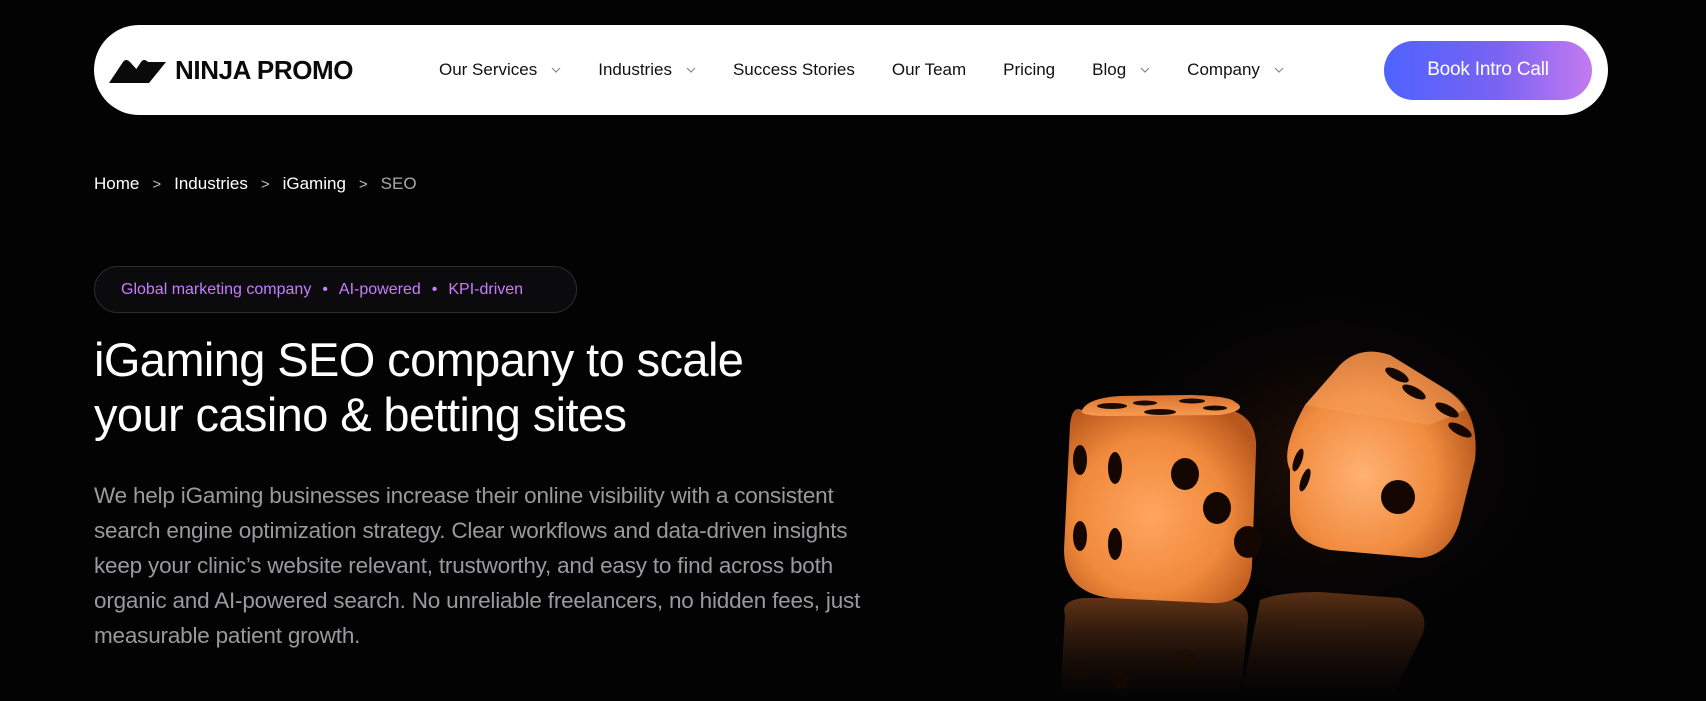 The image size is (1706, 701). Describe the element at coordinates (314, 184) in the screenshot. I see `breadcrumb-igaming-link: iGaming` at that location.